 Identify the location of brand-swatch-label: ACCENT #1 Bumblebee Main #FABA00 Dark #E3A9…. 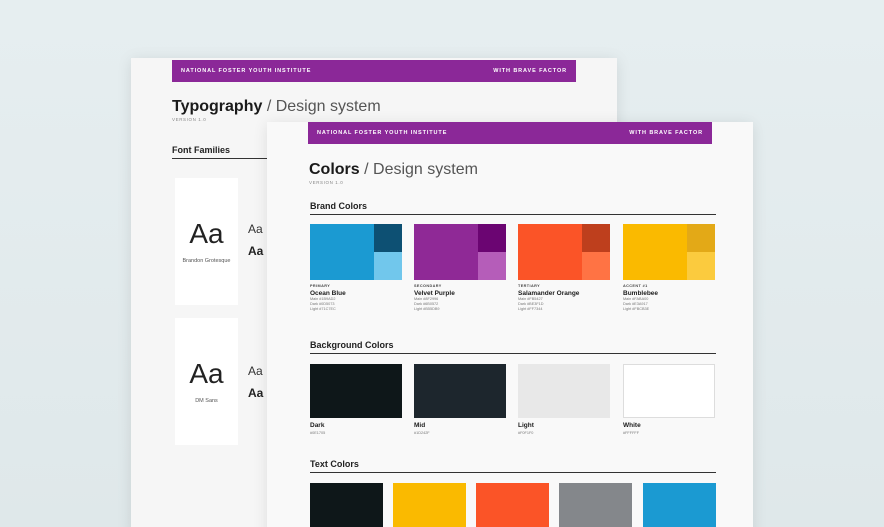
(669, 298).